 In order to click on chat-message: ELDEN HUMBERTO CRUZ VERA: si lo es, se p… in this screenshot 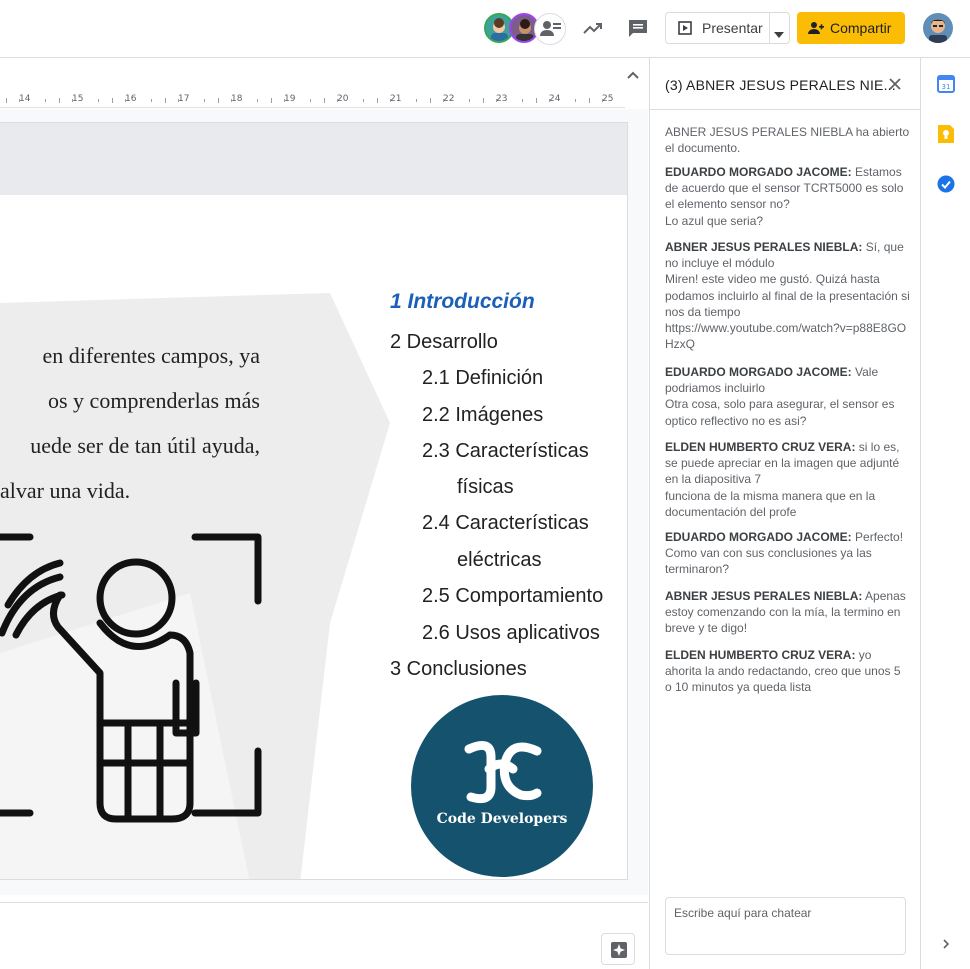, I will do `click(787, 479)`.